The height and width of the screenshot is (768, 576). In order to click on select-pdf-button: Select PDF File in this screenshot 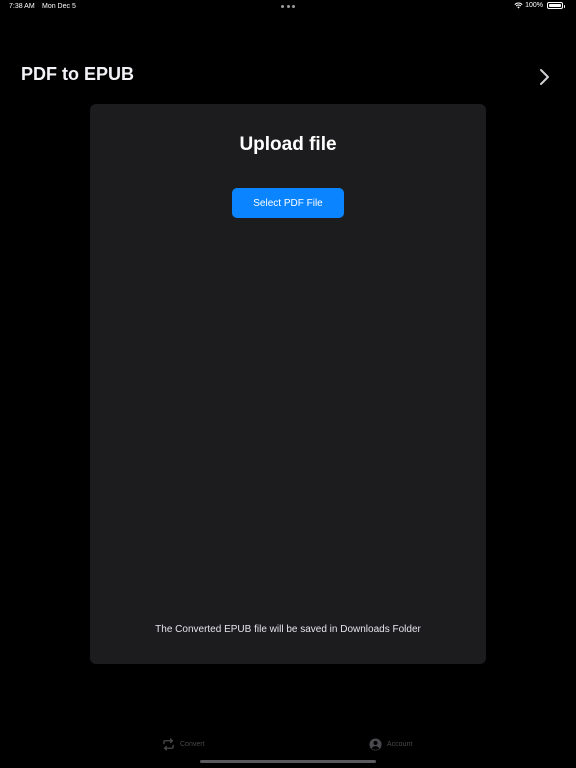, I will do `click(288, 203)`.